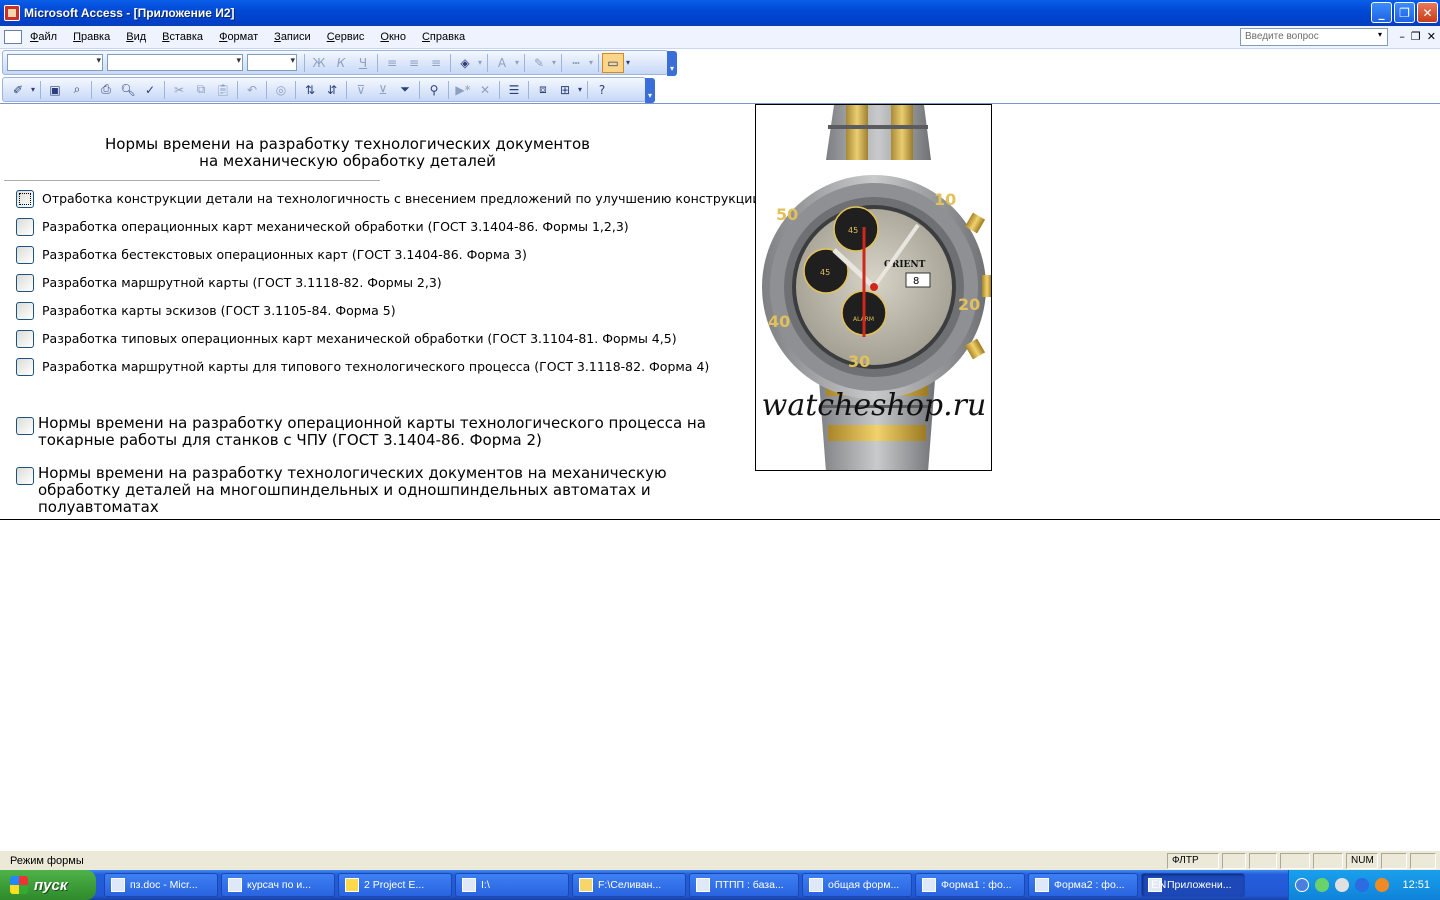  What do you see at coordinates (18, 90) in the screenshot?
I see `design-view-icon: ✐` at bounding box center [18, 90].